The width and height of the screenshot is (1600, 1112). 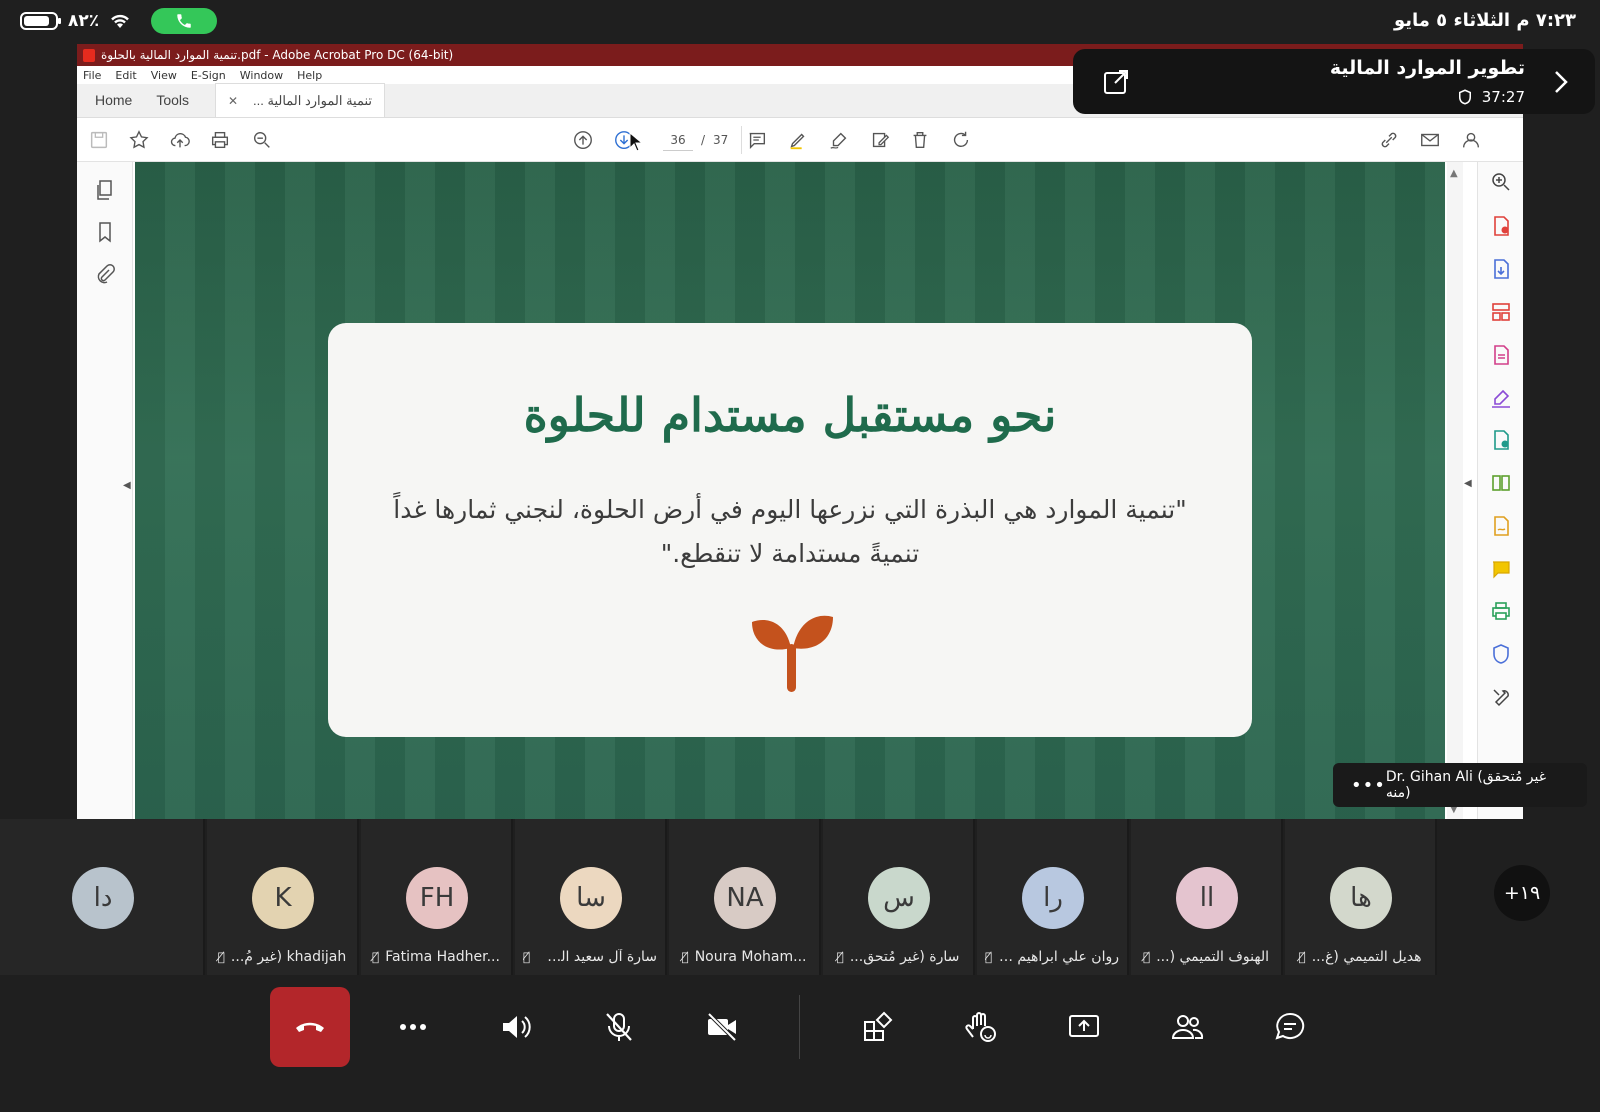 I want to click on comment-icon, so click(x=757, y=140).